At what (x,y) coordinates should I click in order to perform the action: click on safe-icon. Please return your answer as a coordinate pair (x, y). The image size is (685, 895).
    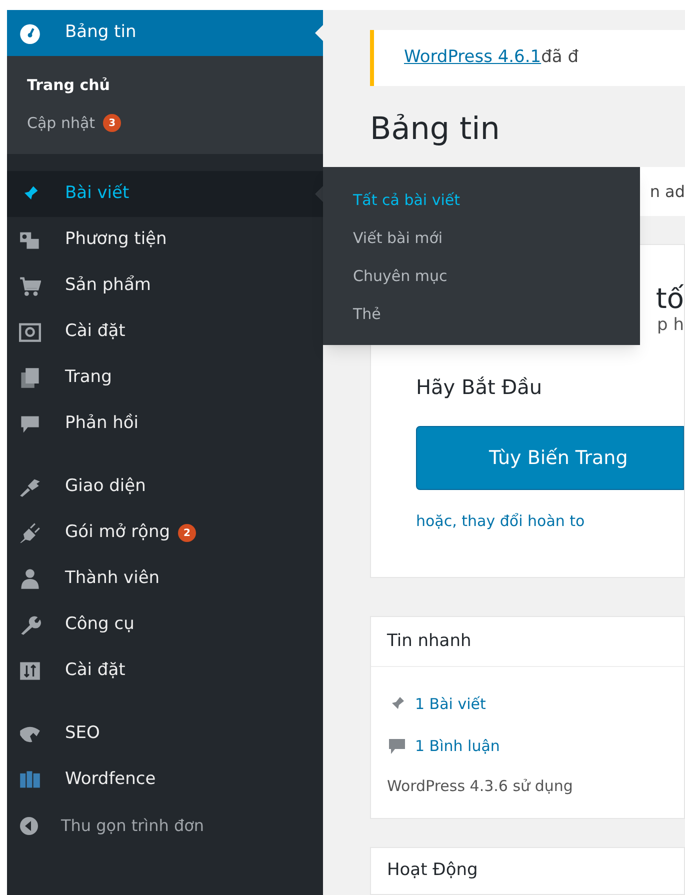
    Looking at the image, I should click on (30, 332).